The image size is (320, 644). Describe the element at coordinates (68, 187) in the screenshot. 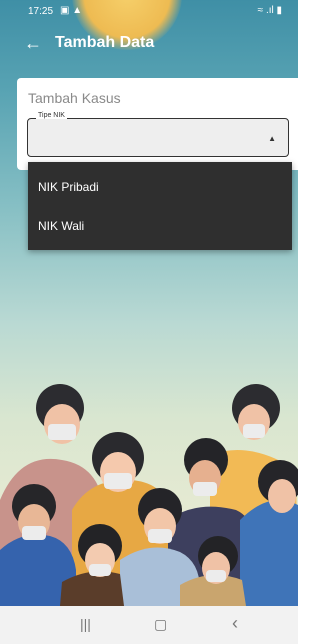

I see `option-nik-pribadi: NIK Pribadi` at that location.